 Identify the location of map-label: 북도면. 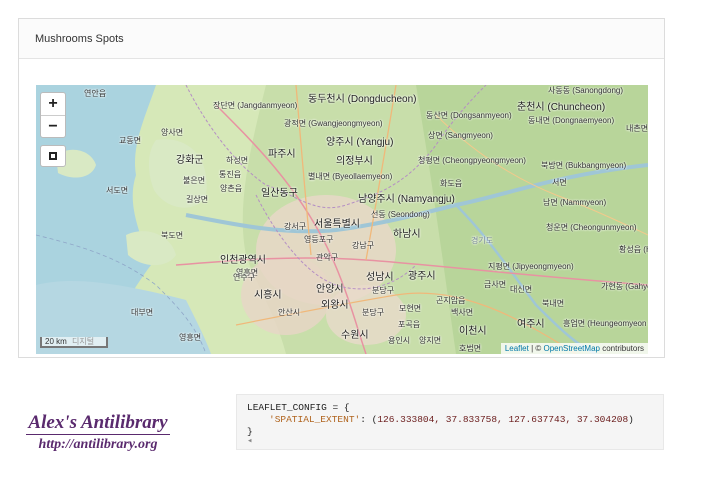
(172, 235).